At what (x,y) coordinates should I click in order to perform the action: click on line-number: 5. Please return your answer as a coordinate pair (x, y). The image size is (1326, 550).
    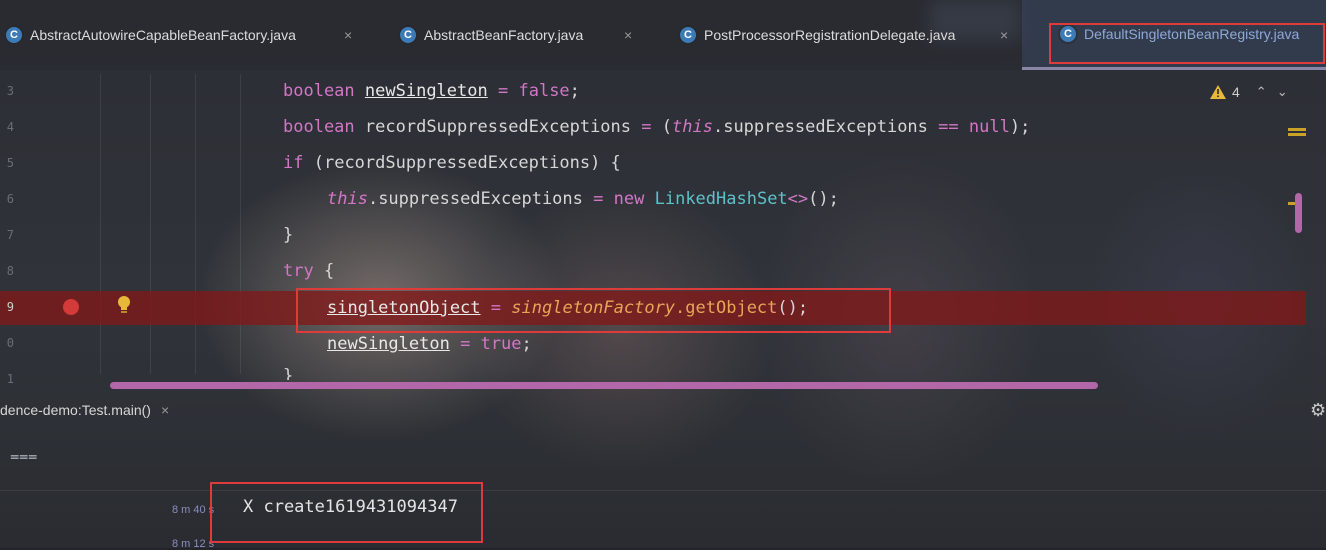
    Looking at the image, I should click on (10, 163).